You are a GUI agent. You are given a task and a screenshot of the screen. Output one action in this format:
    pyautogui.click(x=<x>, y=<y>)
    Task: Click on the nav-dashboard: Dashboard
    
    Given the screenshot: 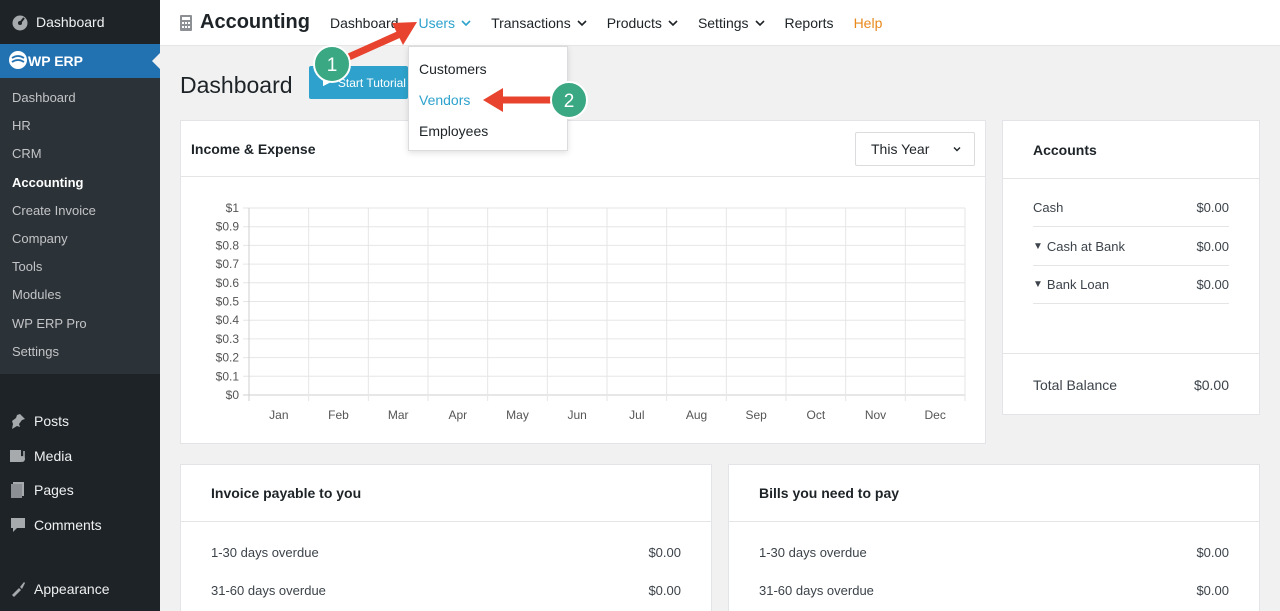 What is the action you would take?
    pyautogui.click(x=364, y=23)
    